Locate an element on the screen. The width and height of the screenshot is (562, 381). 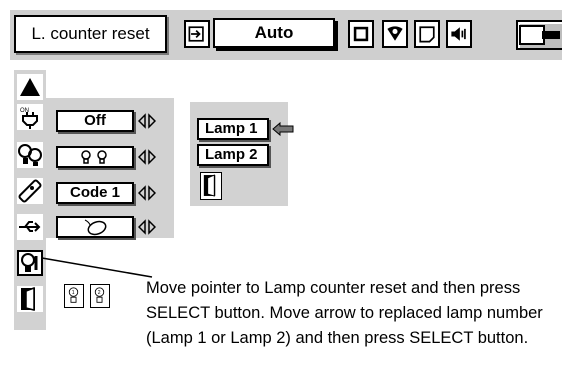
lamp-1-button: Lamp 1 is located at coordinates (233, 129).